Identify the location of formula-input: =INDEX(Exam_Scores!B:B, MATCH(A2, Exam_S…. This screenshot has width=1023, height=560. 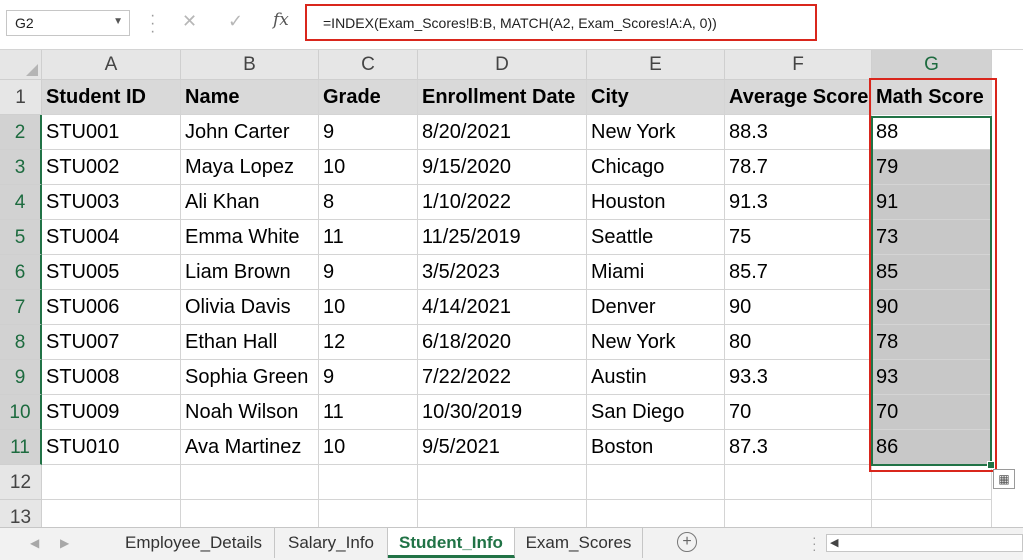
(561, 22).